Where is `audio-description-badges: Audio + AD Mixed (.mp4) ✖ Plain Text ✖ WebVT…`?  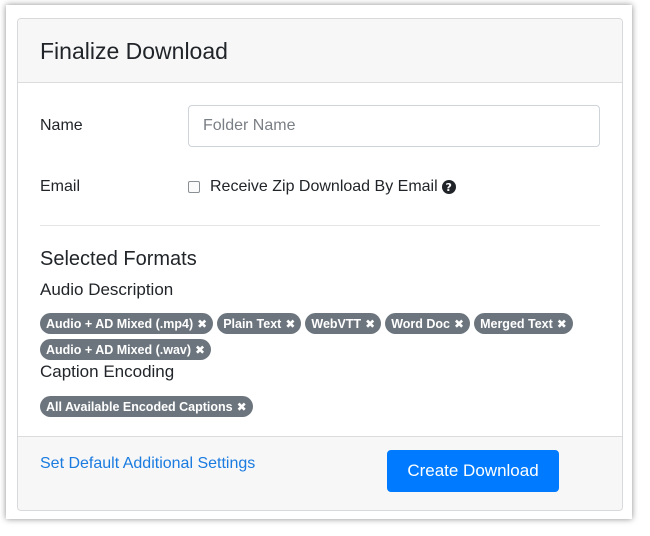
audio-description-badges: Audio + AD Mixed (.mp4) ✖ Plain Text ✖ WebVT… is located at coordinates (320, 336).